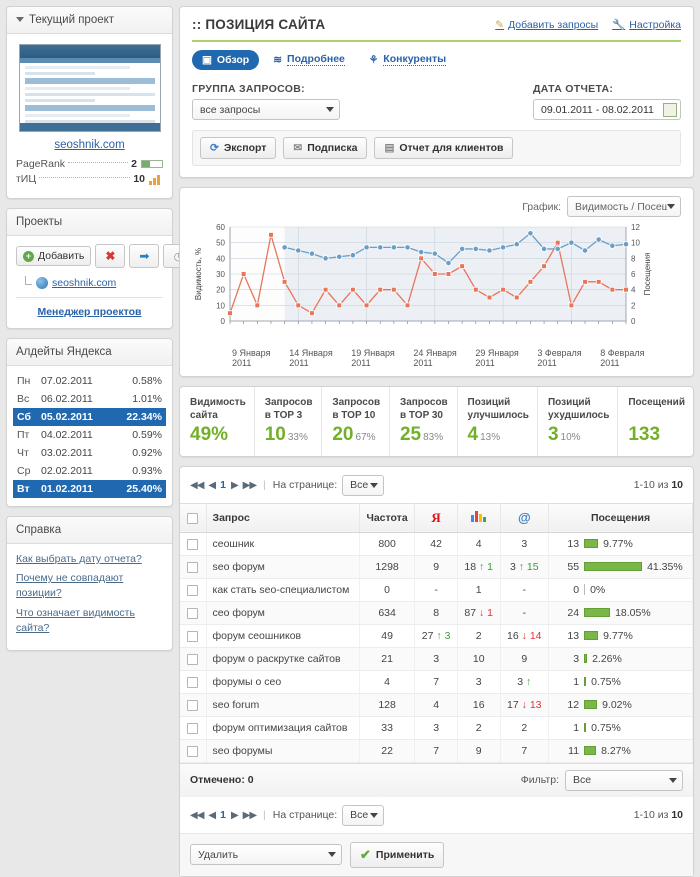 The image size is (700, 877). I want to click on next-page-button: ▶, so click(235, 485).